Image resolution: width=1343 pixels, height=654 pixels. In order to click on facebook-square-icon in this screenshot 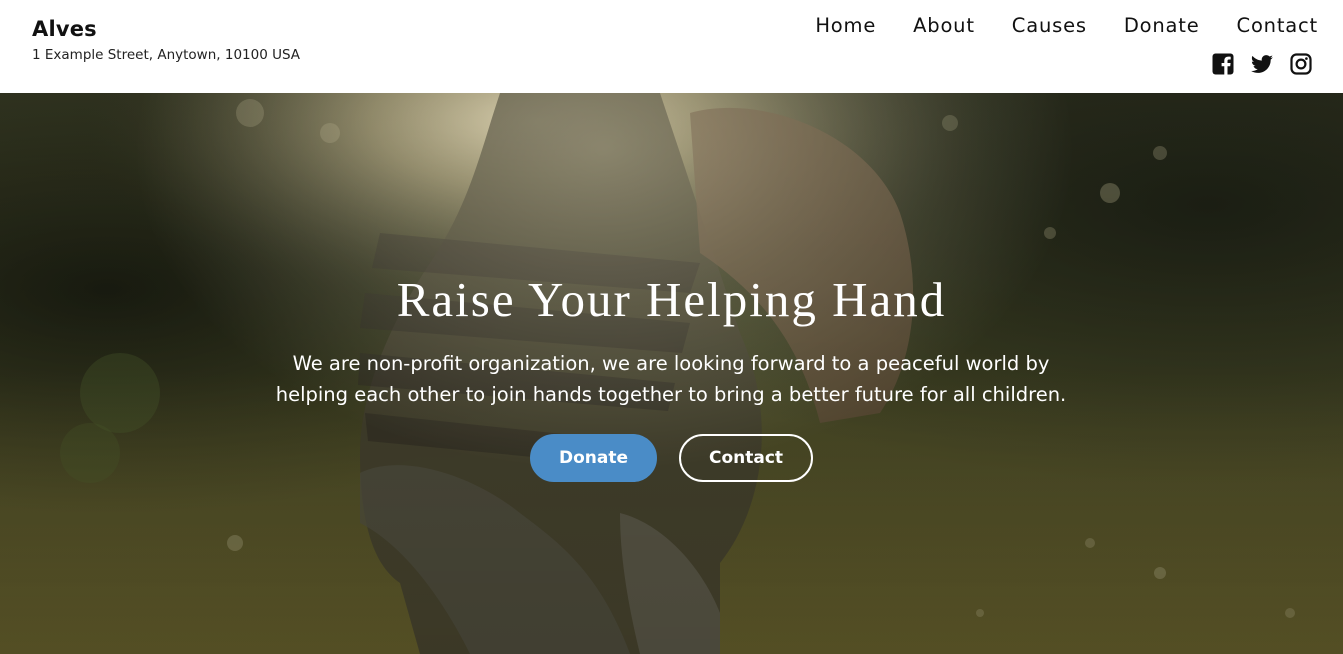, I will do `click(1223, 64)`.